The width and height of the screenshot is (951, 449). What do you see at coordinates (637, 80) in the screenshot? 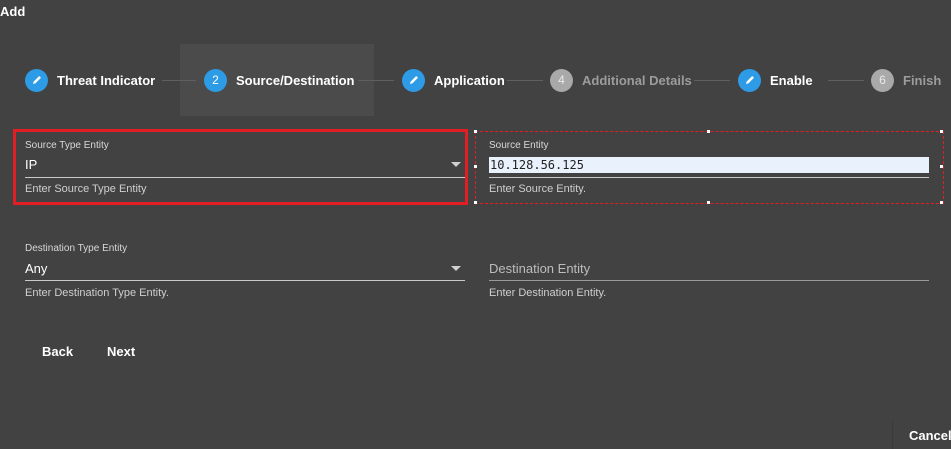
I see `step-label: Additional Details` at bounding box center [637, 80].